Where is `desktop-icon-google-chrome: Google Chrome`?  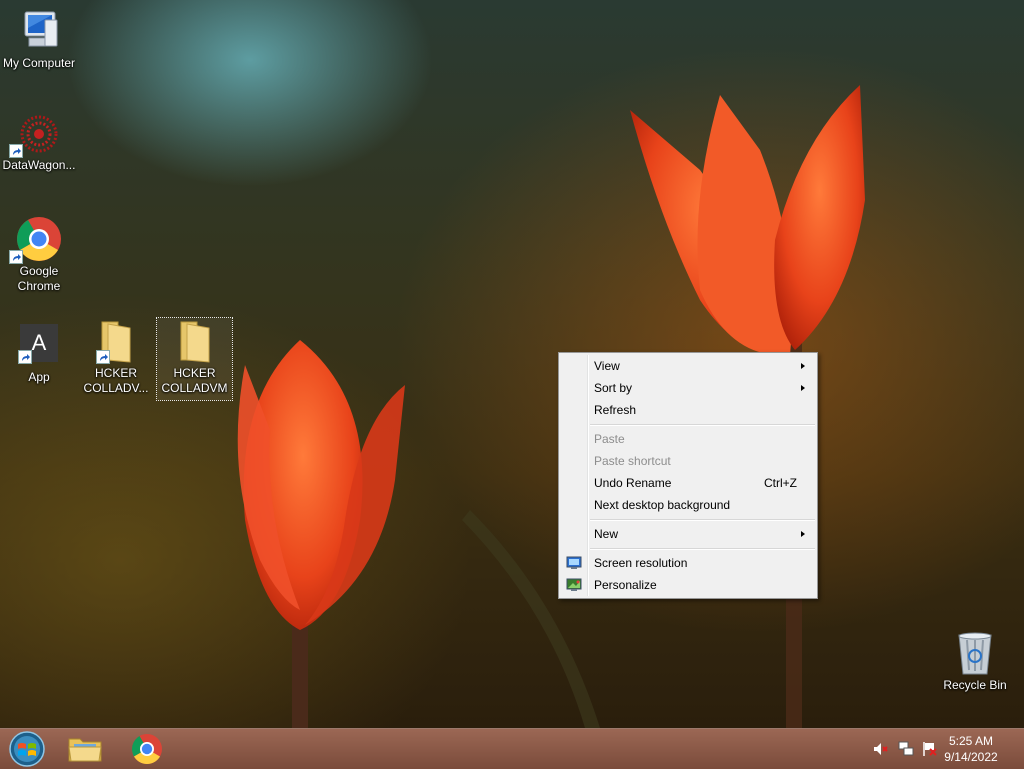
desktop-icon-google-chrome: Google Chrome is located at coordinates (39, 255).